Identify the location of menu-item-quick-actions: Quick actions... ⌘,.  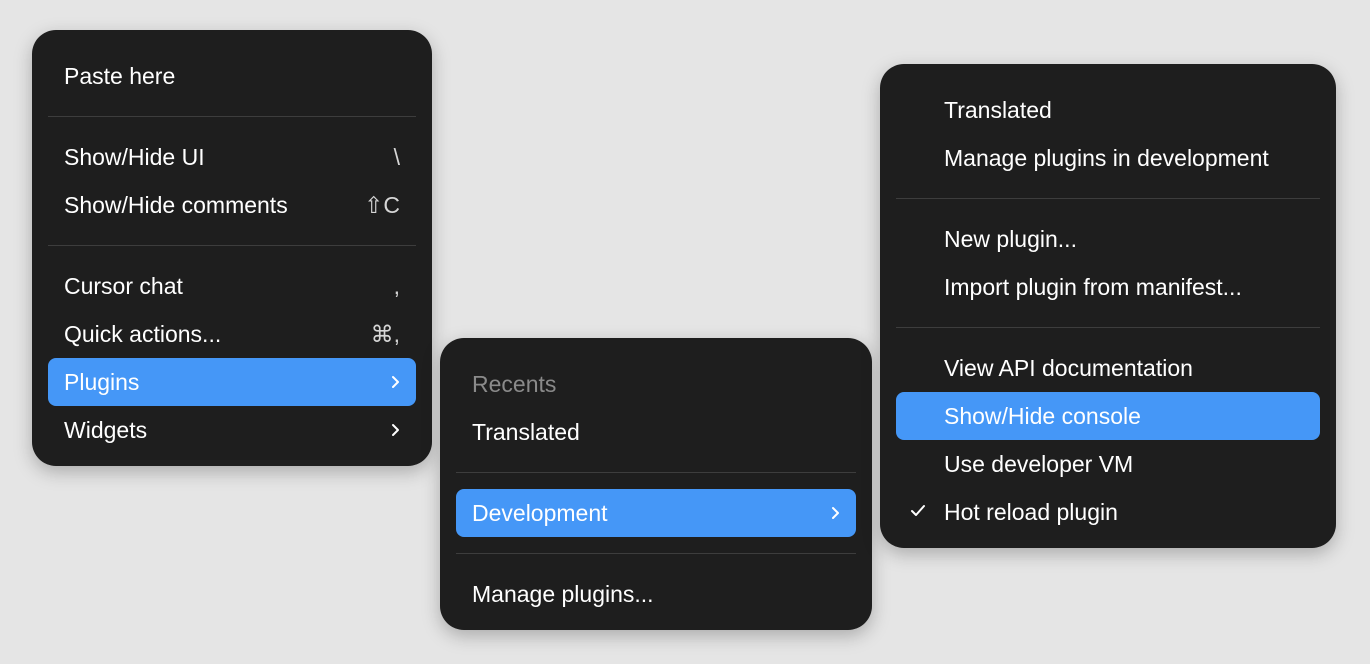
(232, 334).